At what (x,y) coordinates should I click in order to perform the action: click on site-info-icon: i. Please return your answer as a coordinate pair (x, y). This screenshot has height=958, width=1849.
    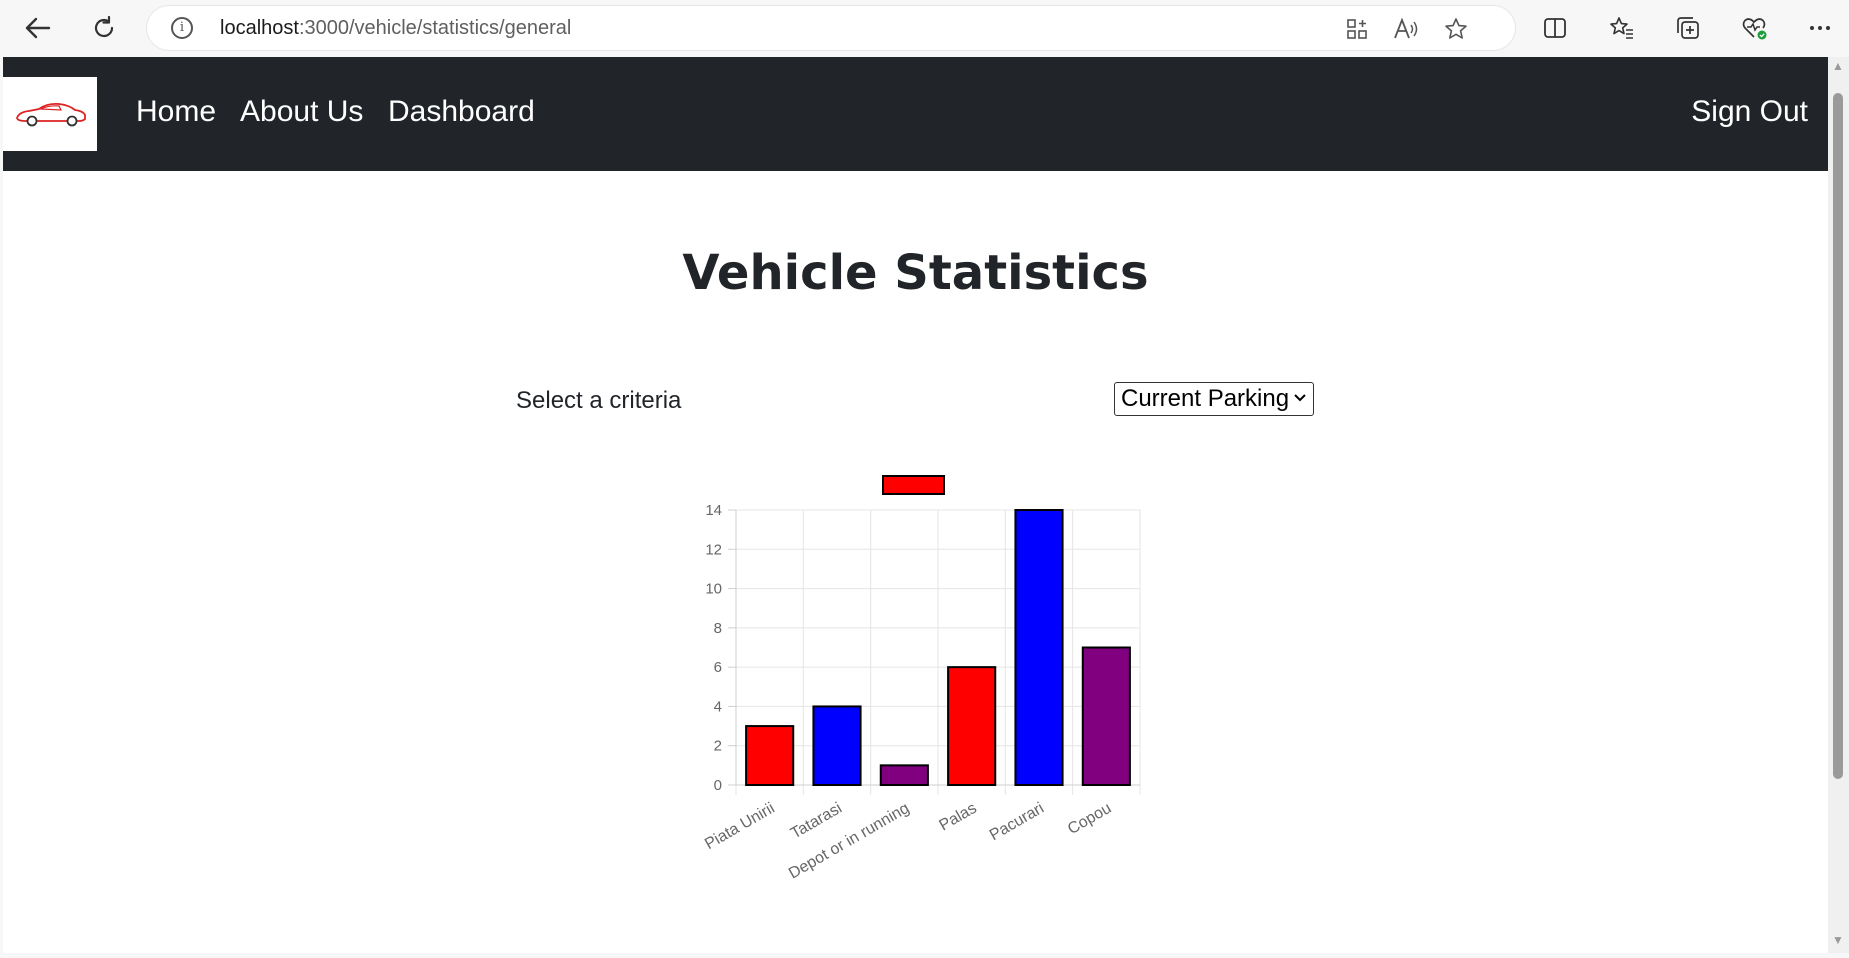
    Looking at the image, I should click on (182, 28).